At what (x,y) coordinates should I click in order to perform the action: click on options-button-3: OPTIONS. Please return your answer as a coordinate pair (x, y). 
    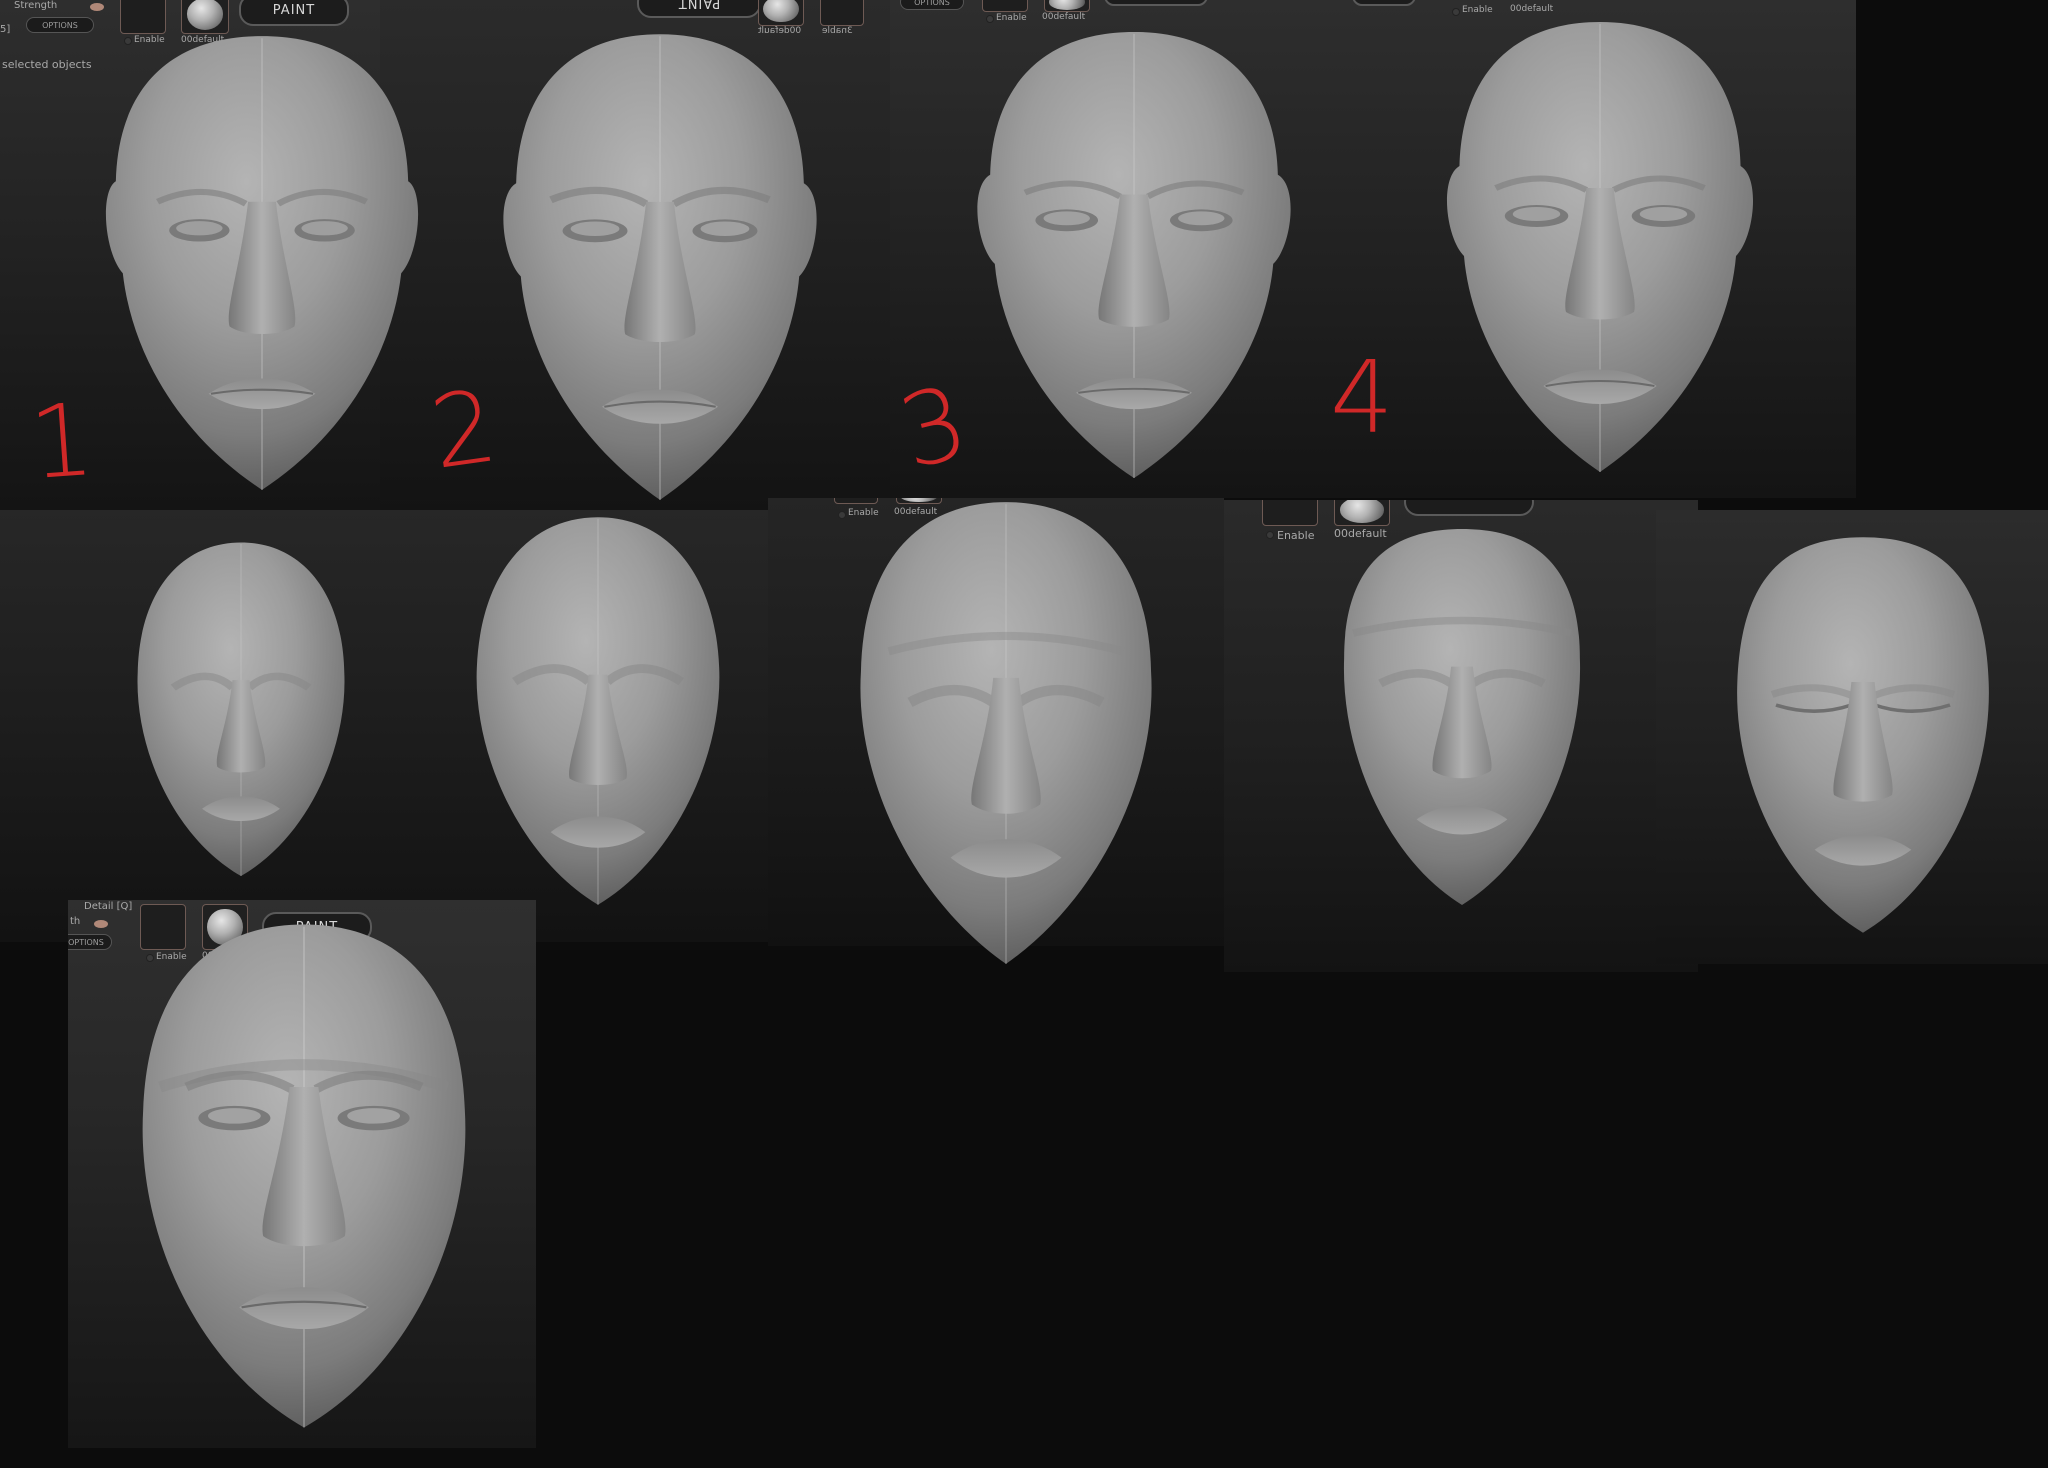
    Looking at the image, I should click on (932, 5).